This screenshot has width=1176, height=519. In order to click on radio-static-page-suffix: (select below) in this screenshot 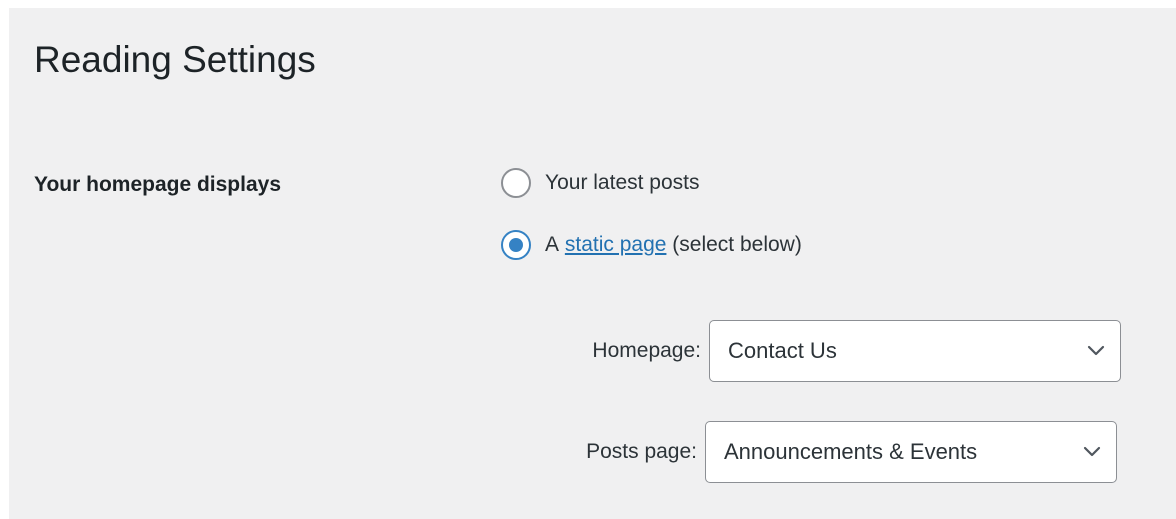, I will do `click(737, 244)`.